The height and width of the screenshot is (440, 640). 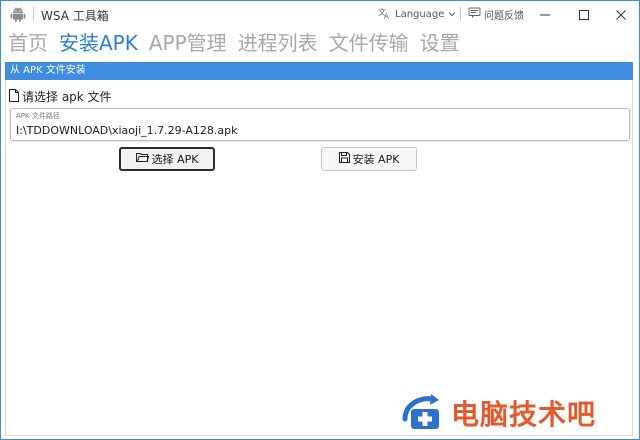 I want to click on title-bar: WSA 工具箱 文 A Language 问题反馈, so click(x=320, y=14).